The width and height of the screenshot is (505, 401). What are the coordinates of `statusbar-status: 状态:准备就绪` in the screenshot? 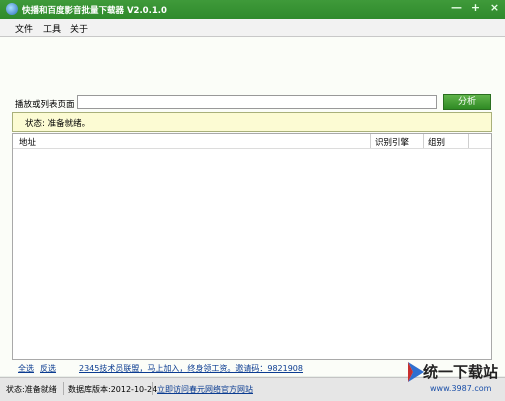 It's located at (31, 389).